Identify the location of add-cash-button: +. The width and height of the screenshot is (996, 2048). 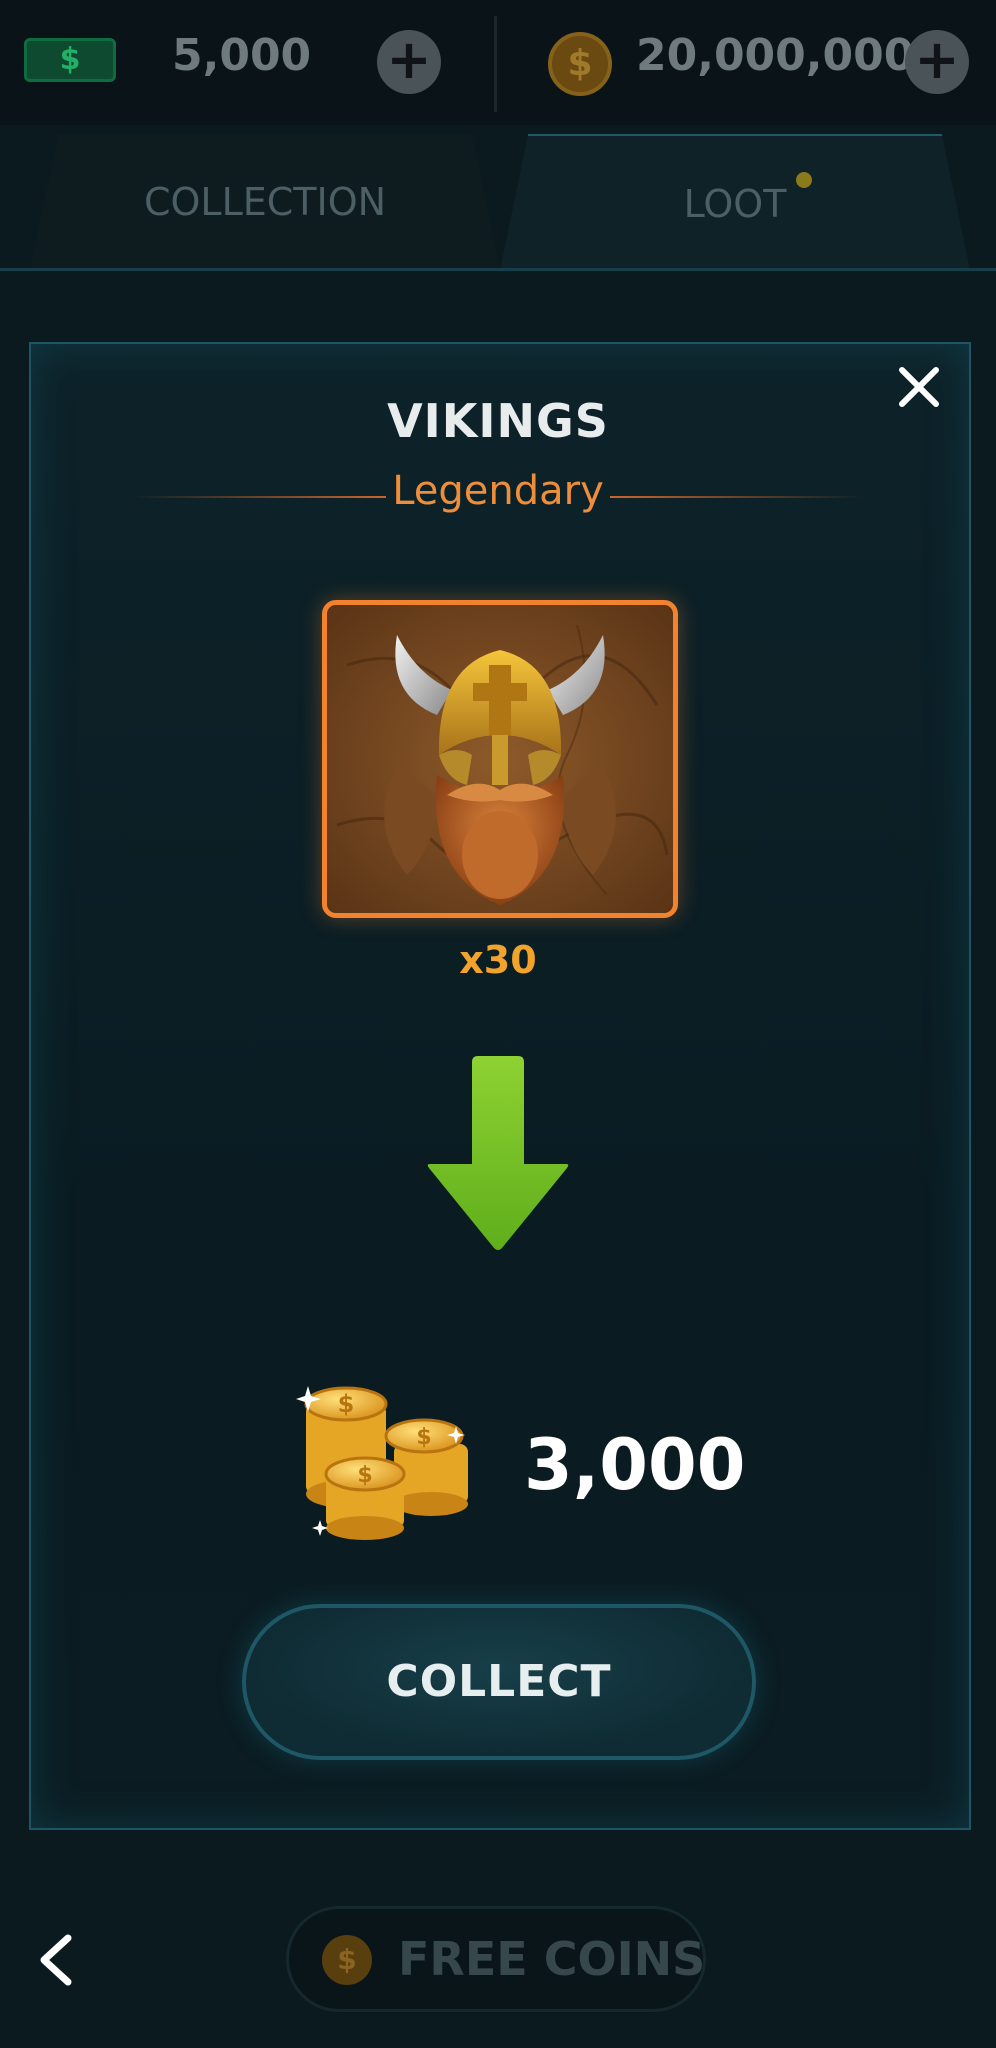
(409, 62).